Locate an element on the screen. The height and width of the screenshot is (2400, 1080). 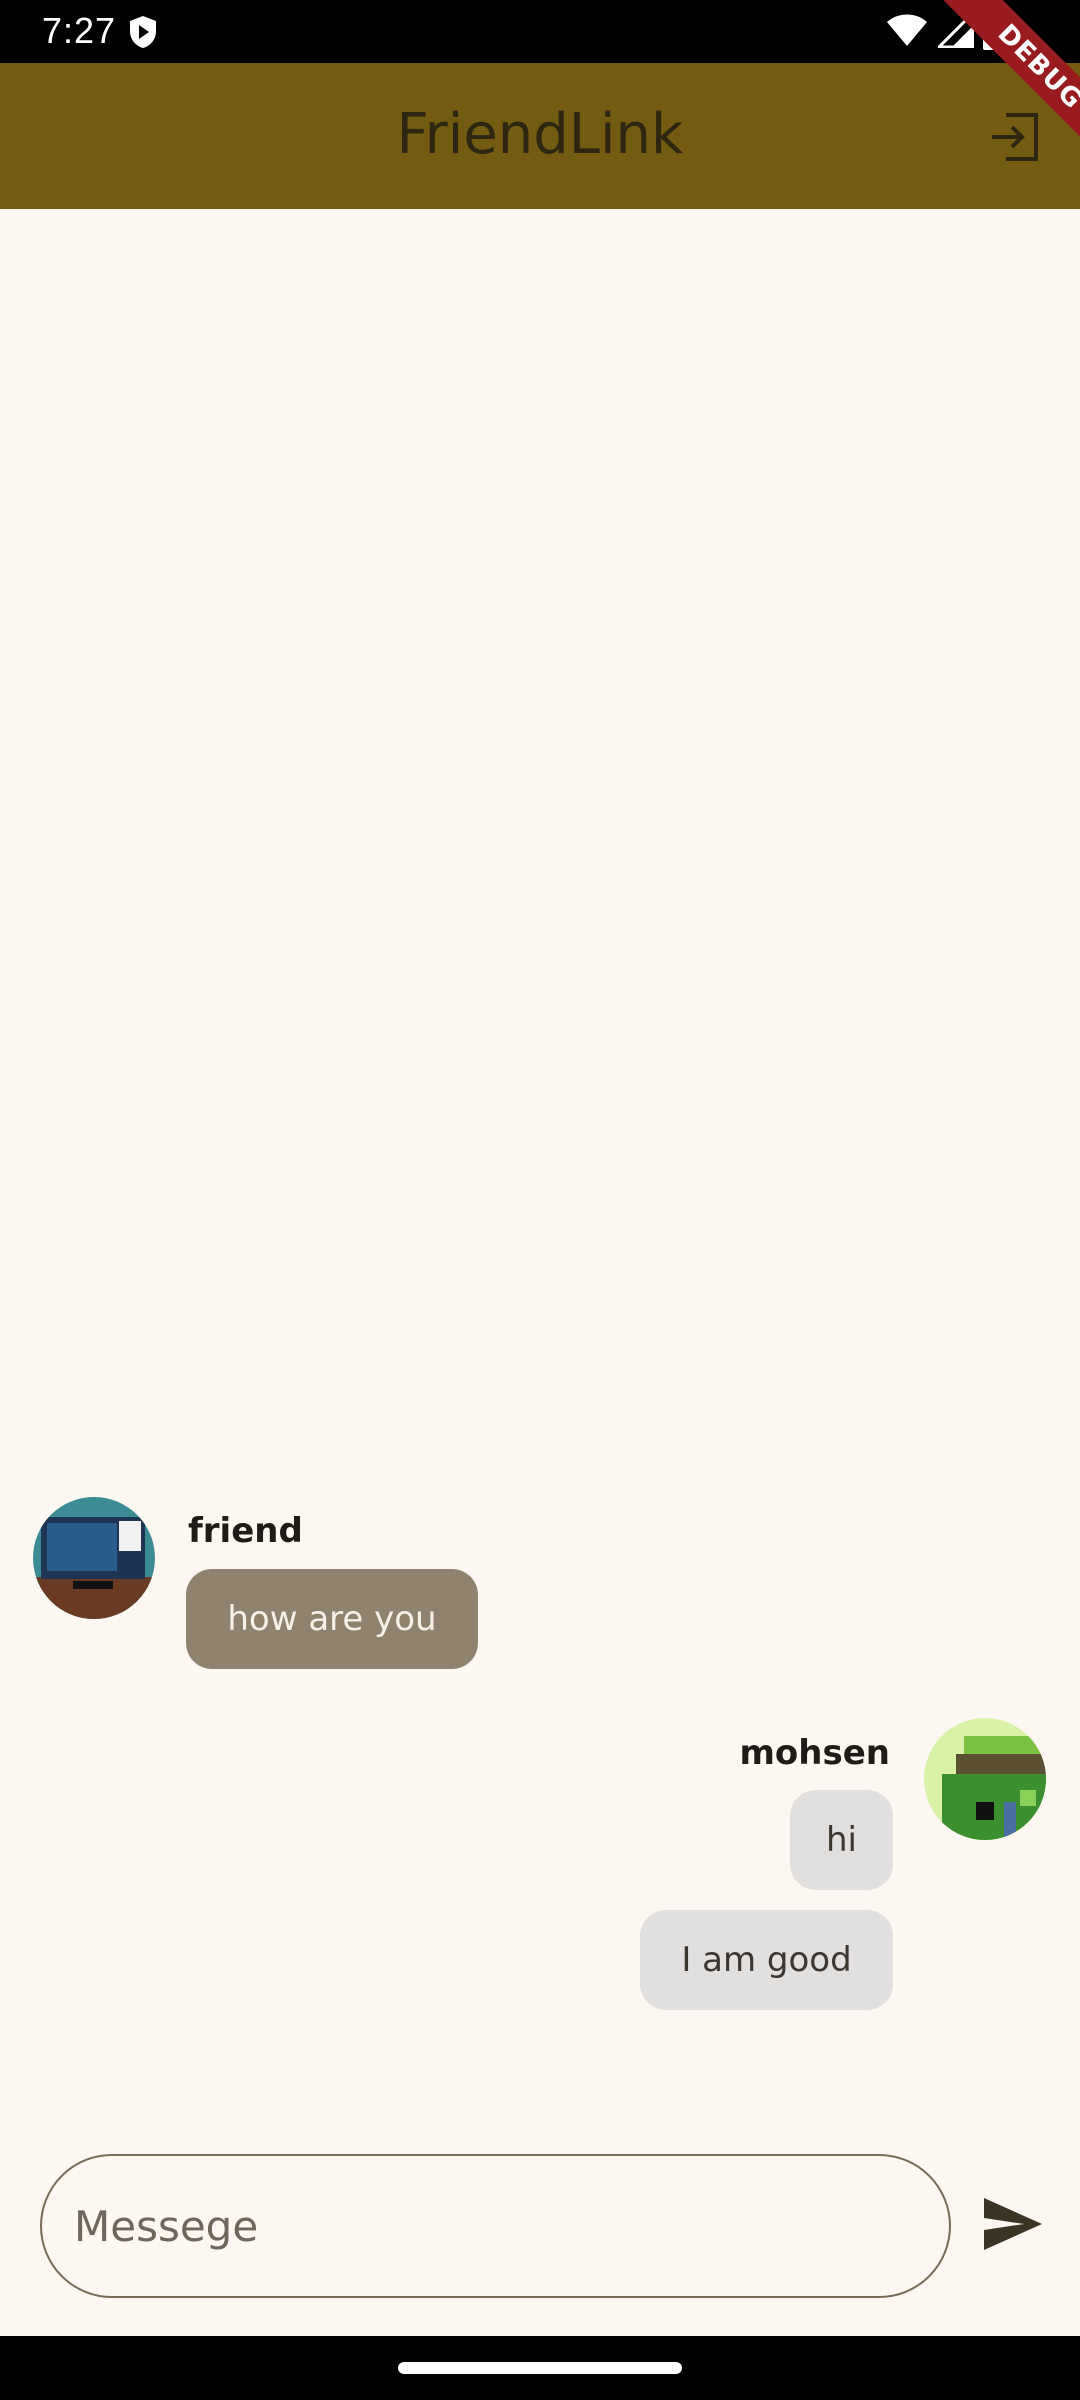
logout-icon is located at coordinates (1016, 137).